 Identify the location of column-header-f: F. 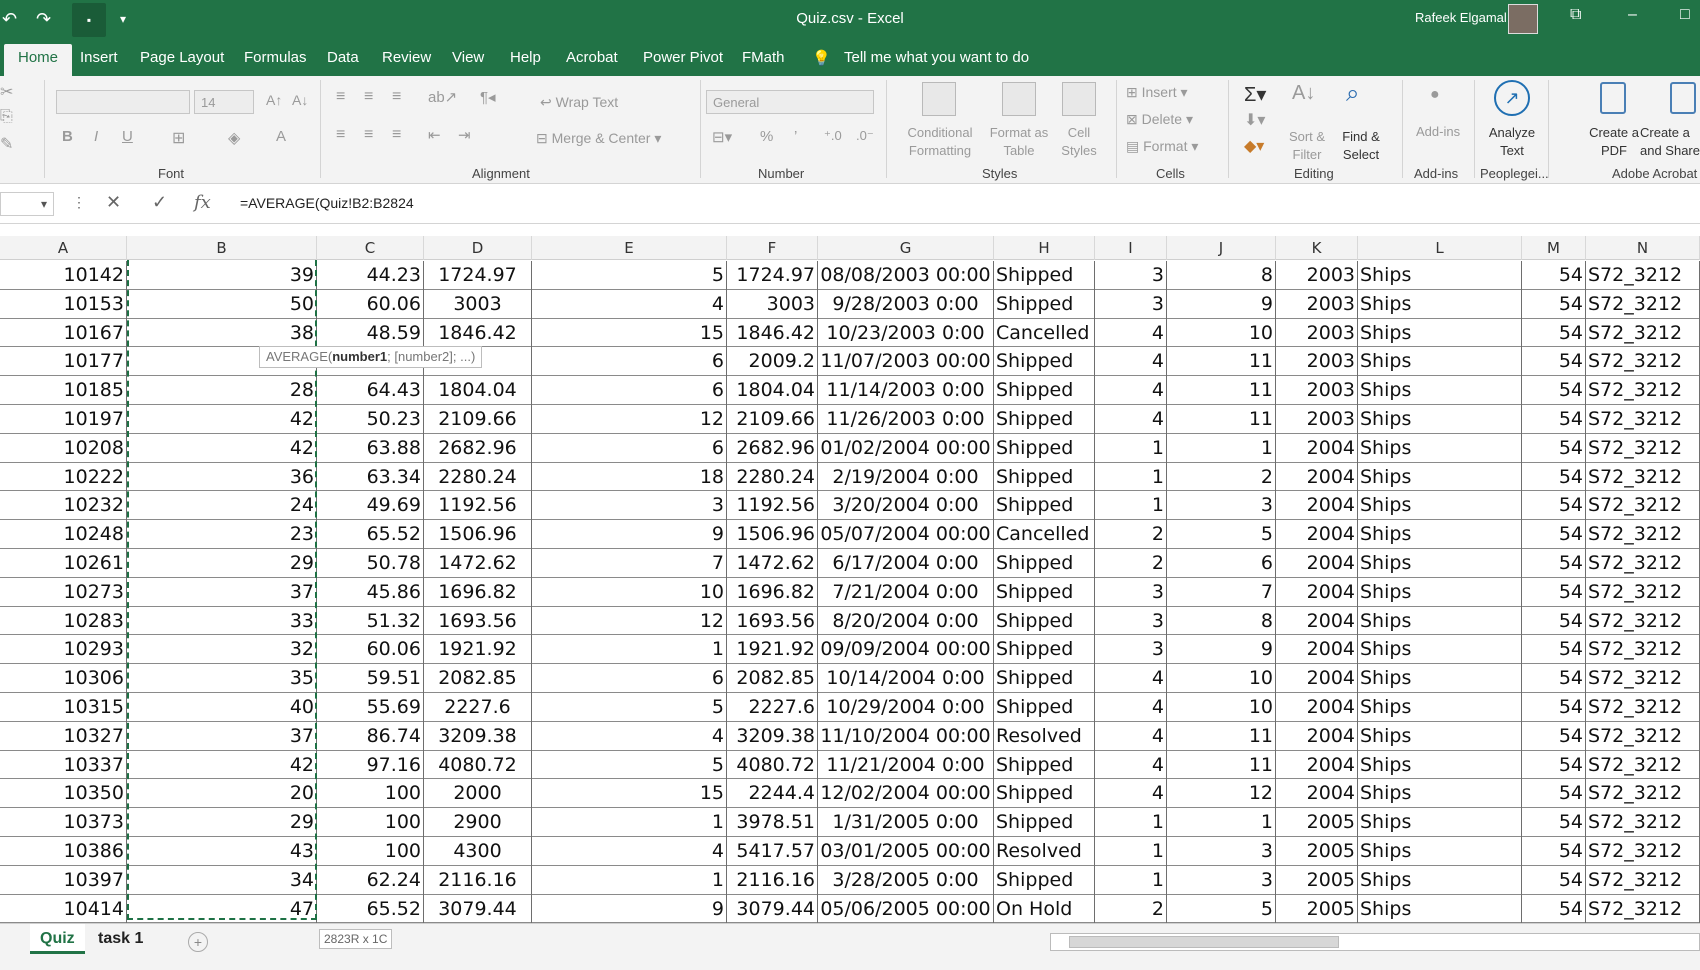
(772, 248).